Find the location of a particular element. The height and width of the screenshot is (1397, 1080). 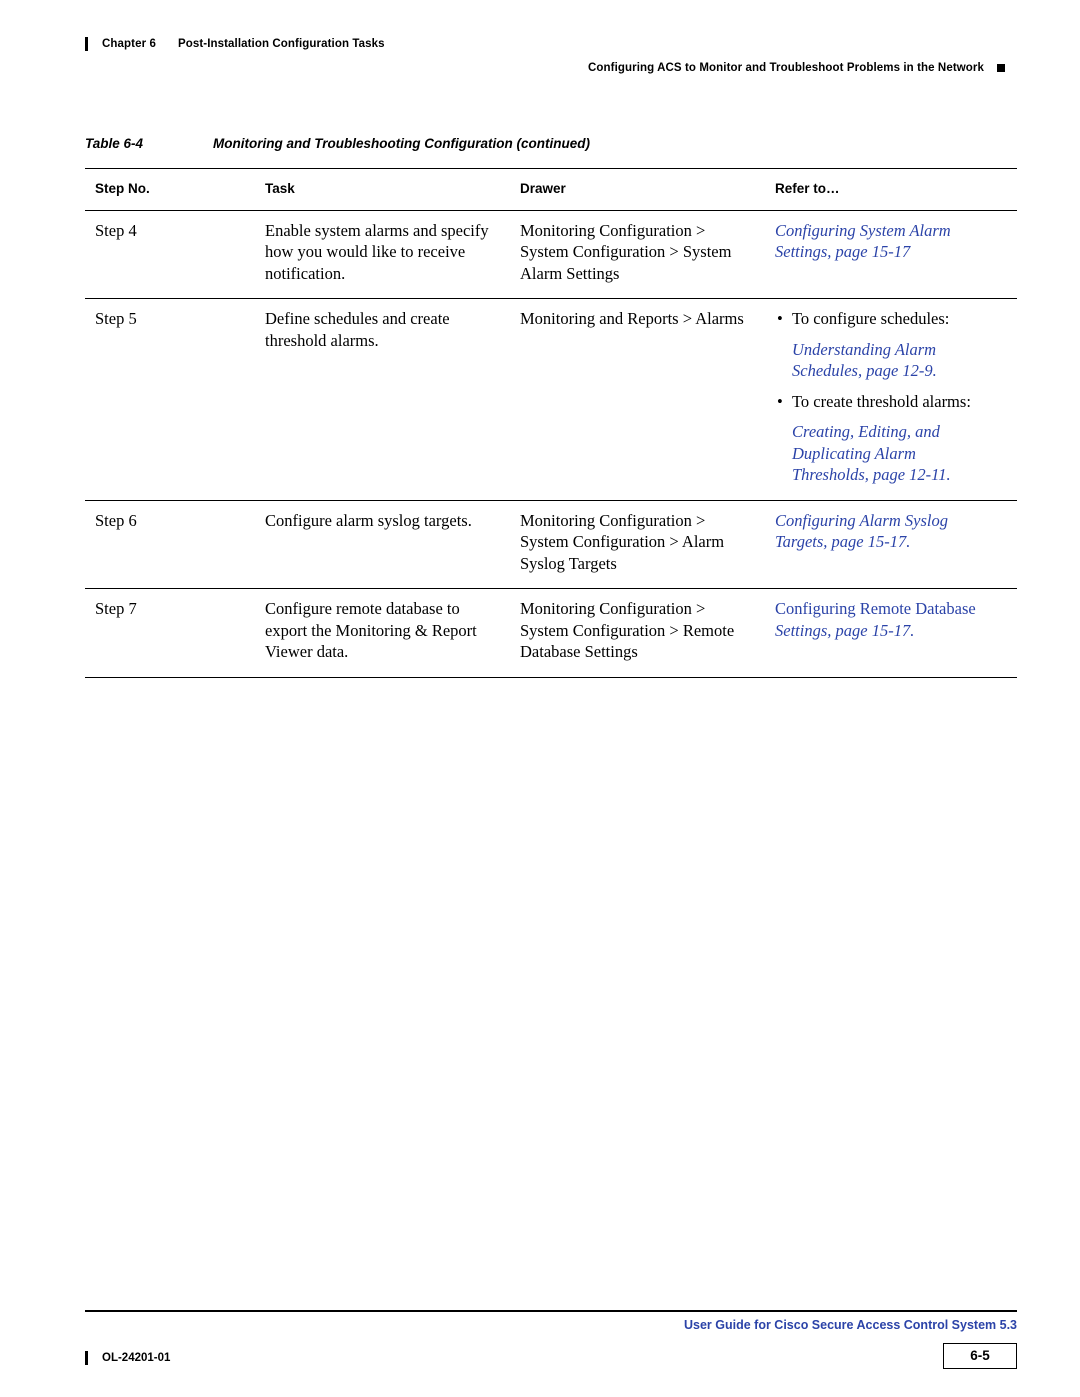

cross-reference-link: Creating, Editing, and is located at coordinates (891, 432).